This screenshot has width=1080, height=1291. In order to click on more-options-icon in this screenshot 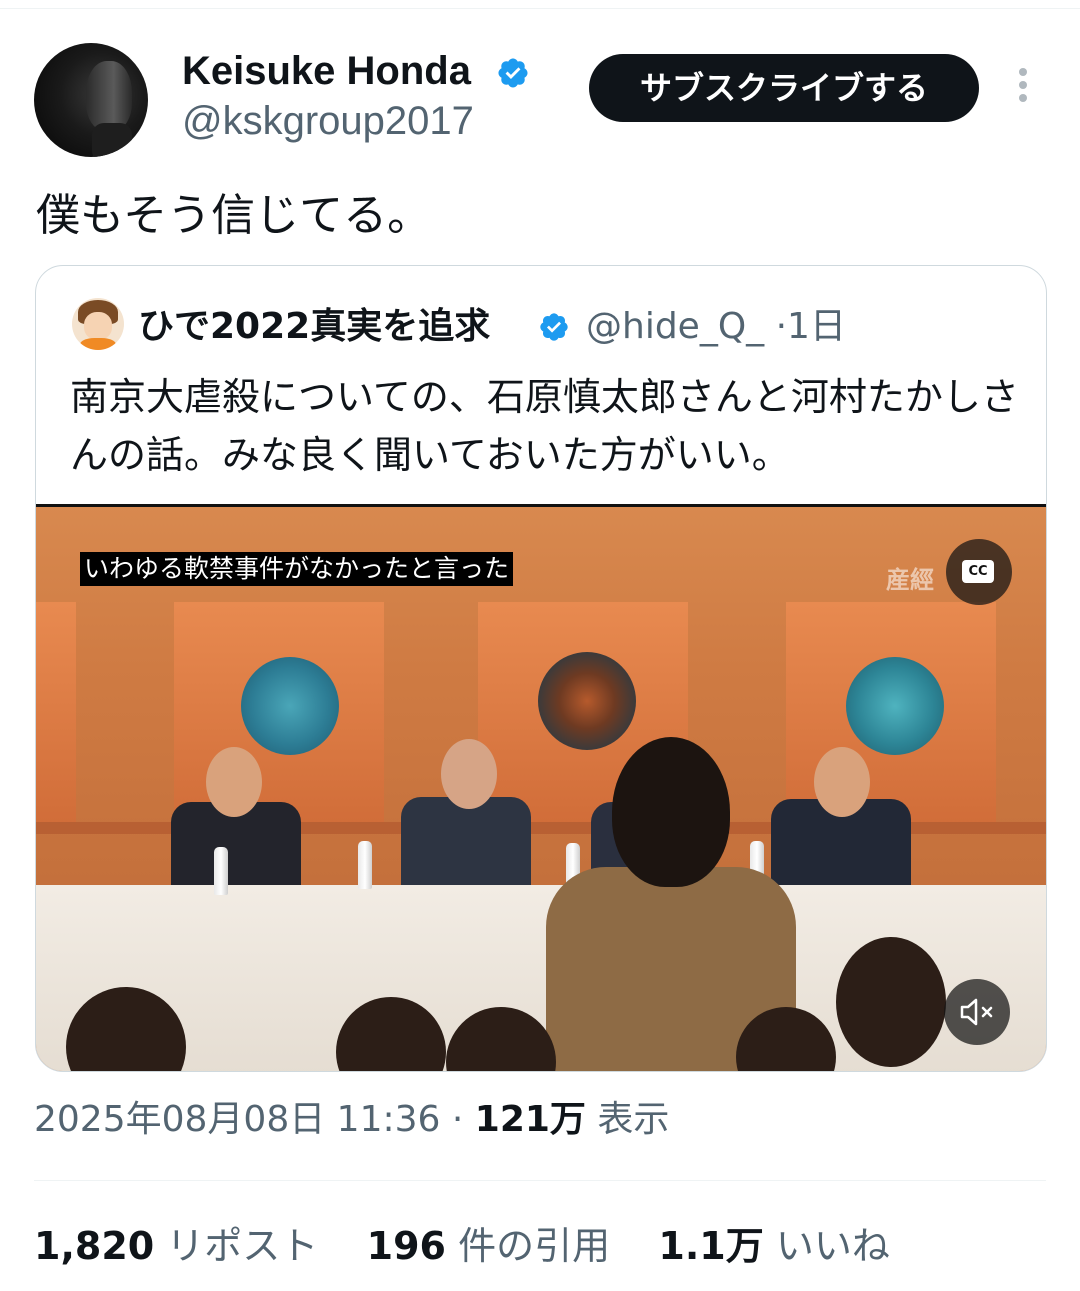, I will do `click(1023, 88)`.